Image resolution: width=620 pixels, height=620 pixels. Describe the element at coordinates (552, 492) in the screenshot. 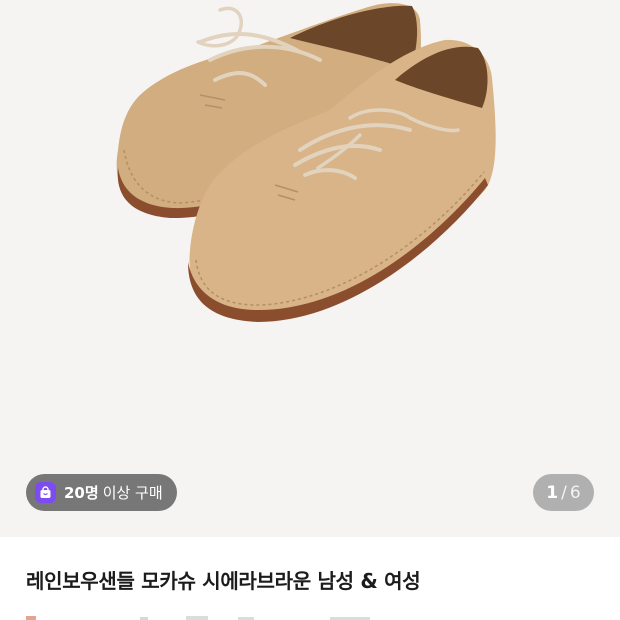

I see `image-counter-current: 1` at that location.